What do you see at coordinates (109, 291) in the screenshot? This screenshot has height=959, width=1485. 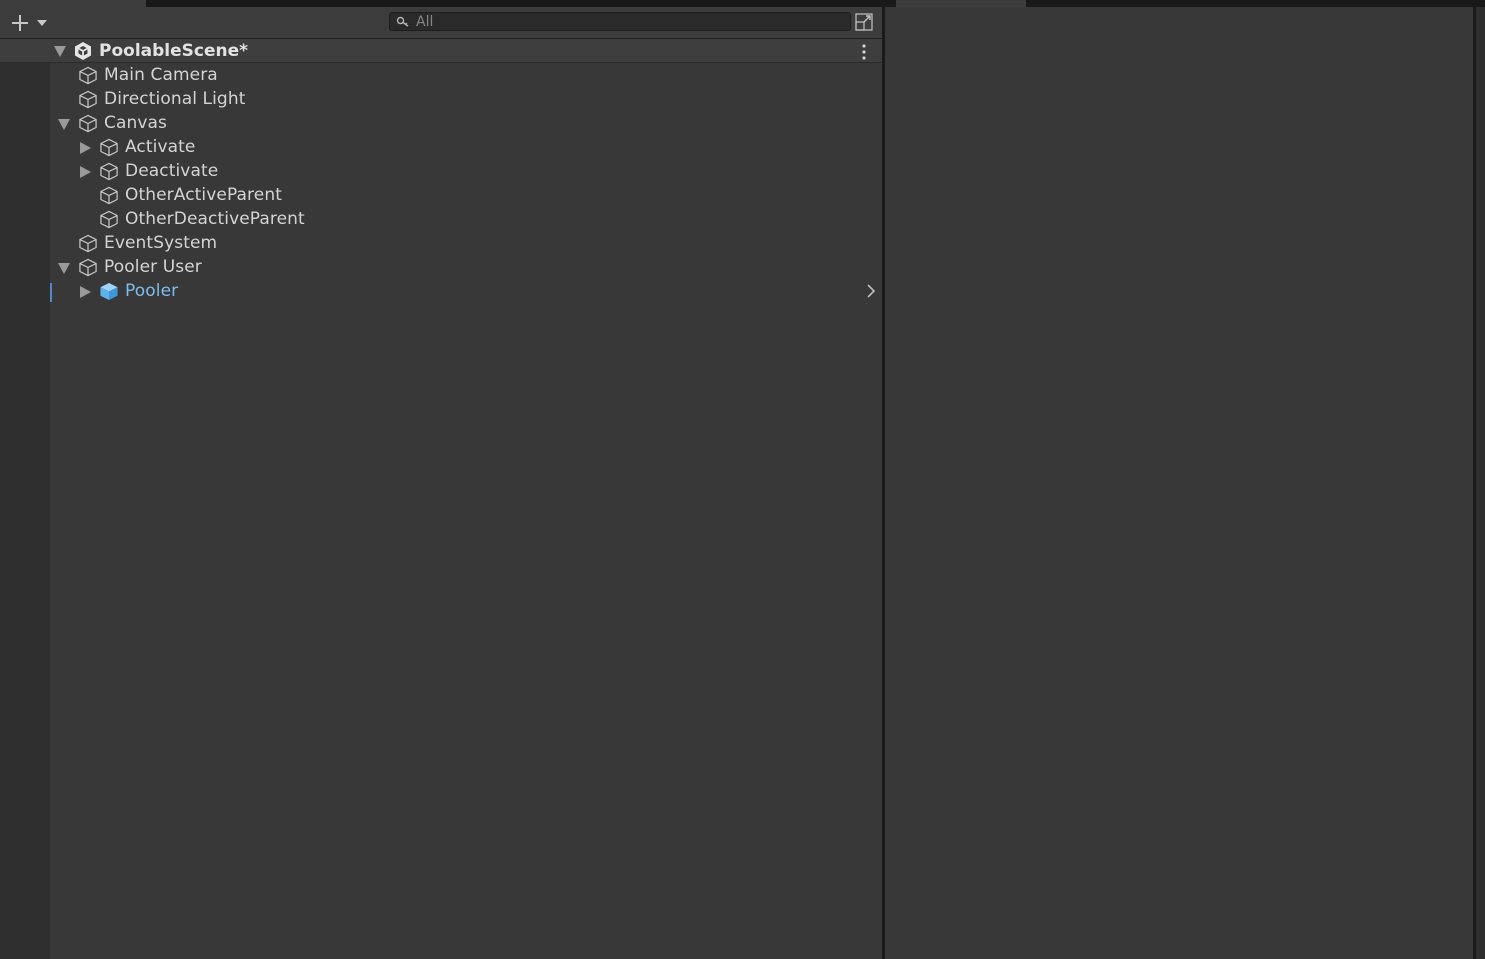 I see `prefab-cube-icon` at bounding box center [109, 291].